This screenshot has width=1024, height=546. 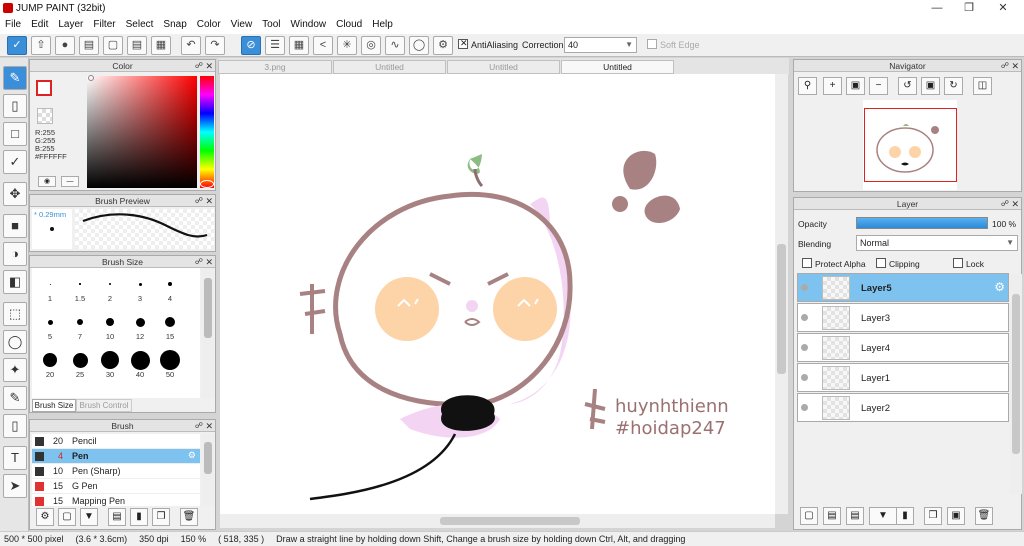 What do you see at coordinates (855, 516) in the screenshot?
I see `new-tone-layer-icon: ▤` at bounding box center [855, 516].